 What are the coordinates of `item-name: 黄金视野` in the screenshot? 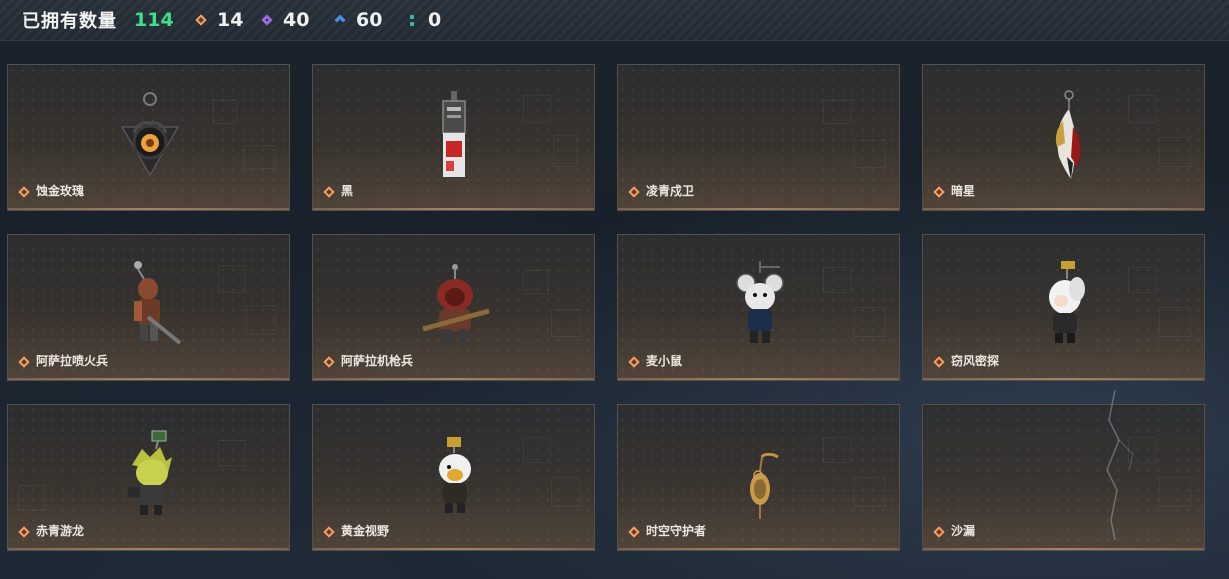 It's located at (365, 531).